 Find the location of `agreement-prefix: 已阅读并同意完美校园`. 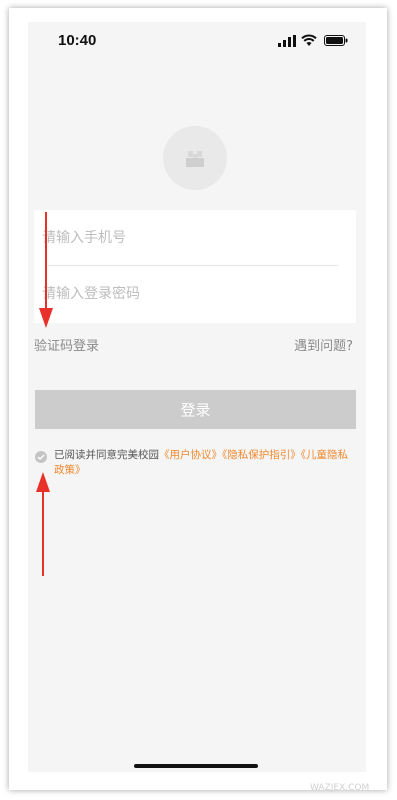

agreement-prefix: 已阅读并同意完美校园 is located at coordinates (106, 455).